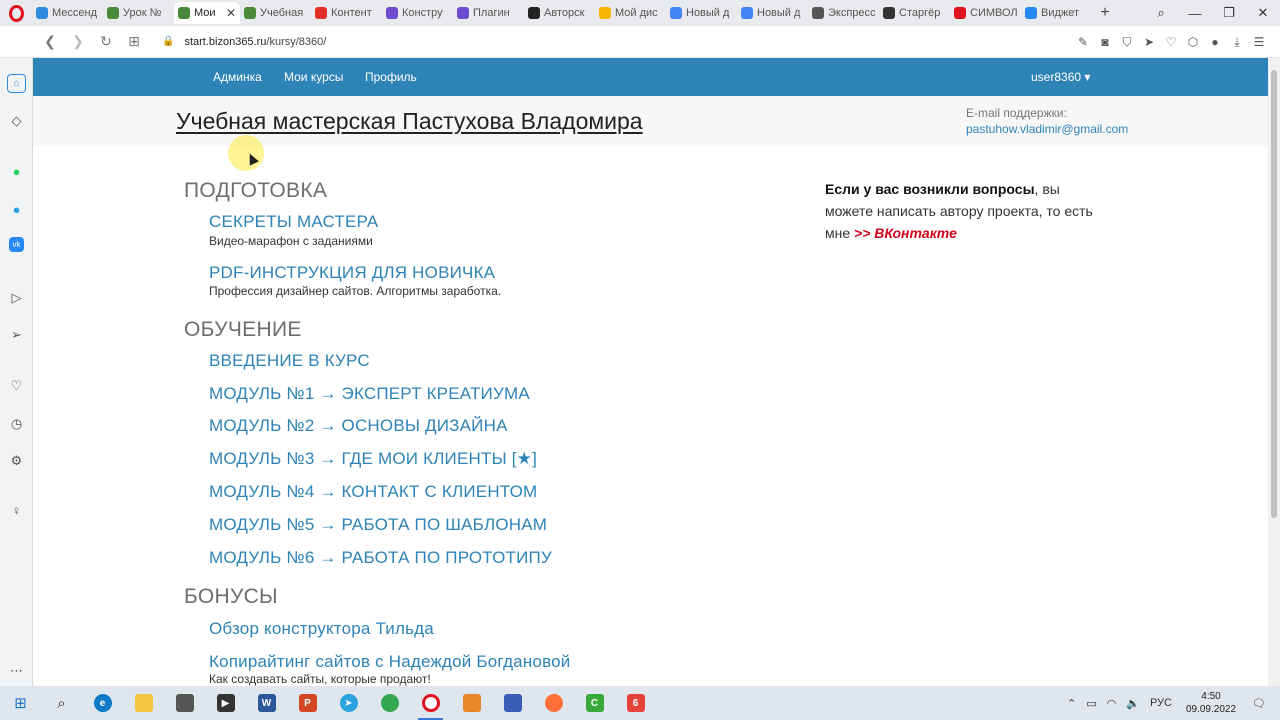 Image resolution: width=1280 pixels, height=720 pixels. I want to click on camera-icon: ◙, so click(1105, 42).